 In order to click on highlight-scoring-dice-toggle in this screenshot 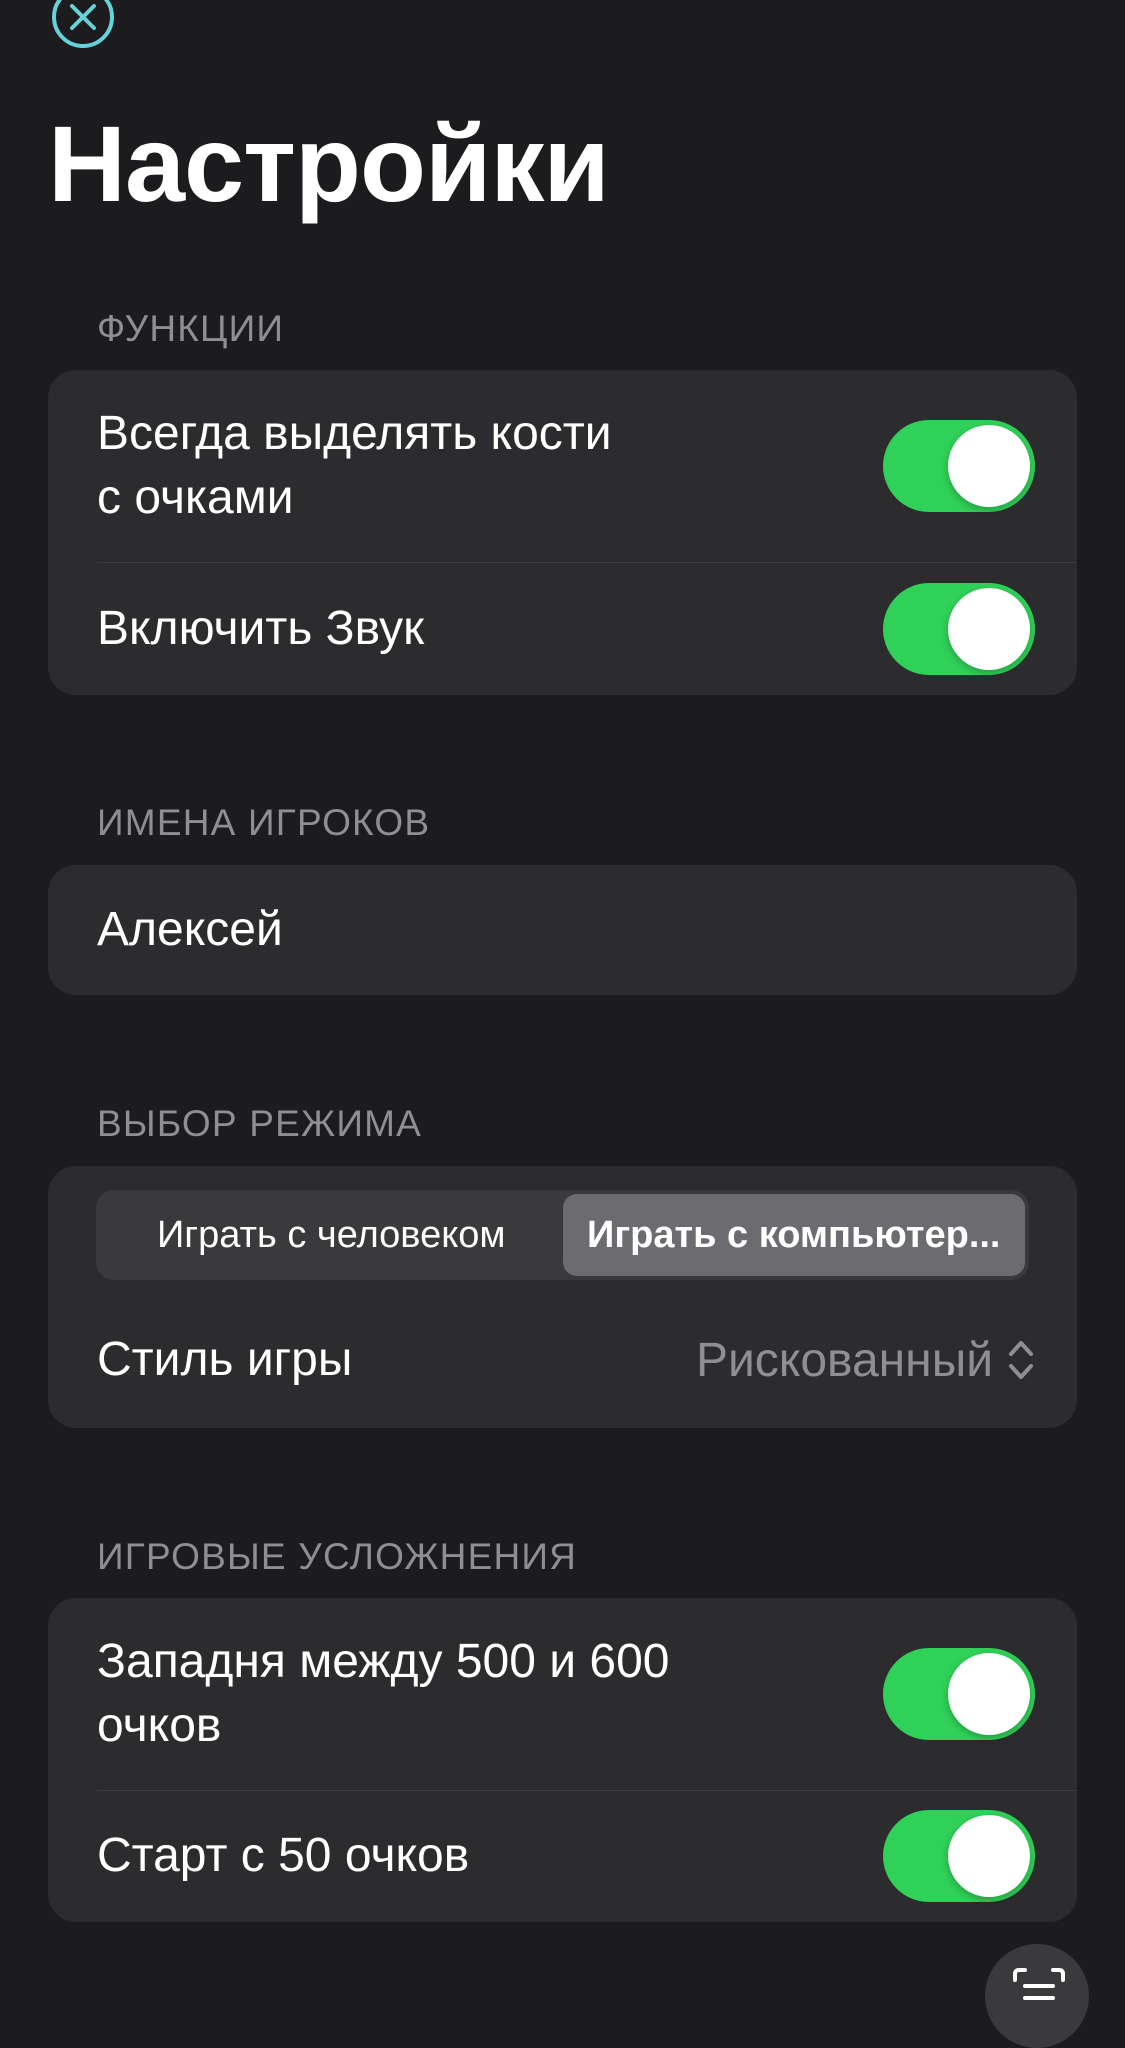, I will do `click(959, 466)`.